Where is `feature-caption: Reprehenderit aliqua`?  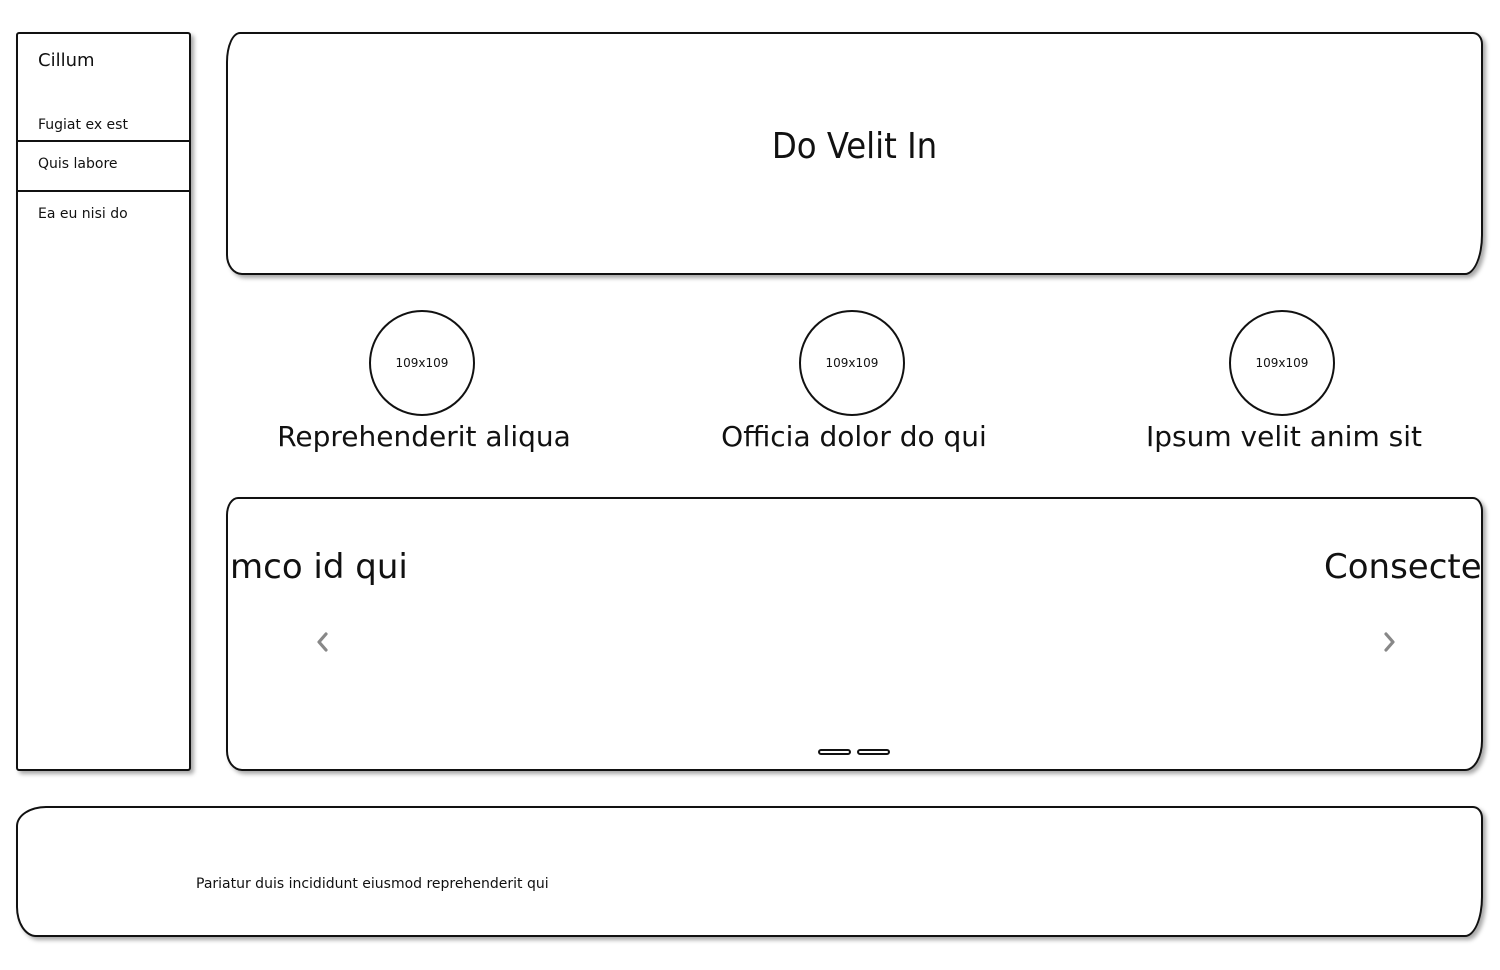
feature-caption: Reprehenderit aliqua is located at coordinates (424, 436).